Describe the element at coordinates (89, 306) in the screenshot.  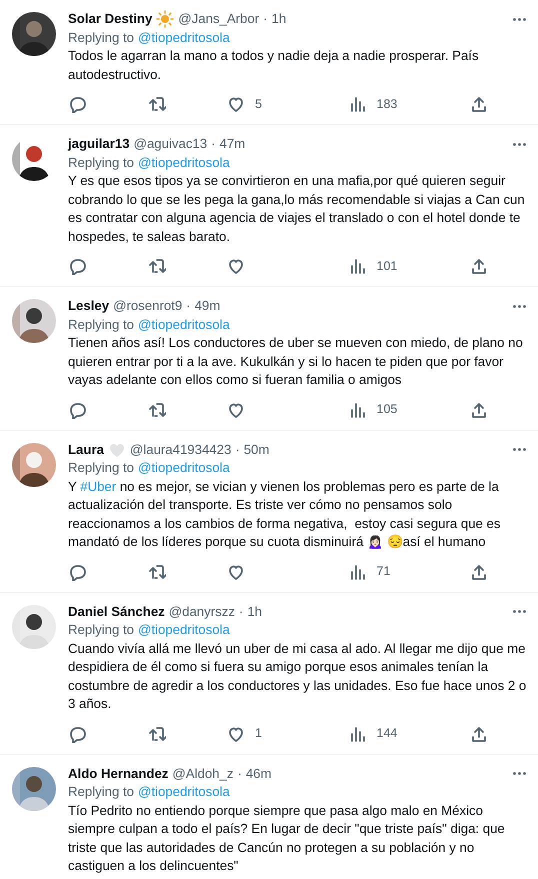
I see `user-name: Lesley` at that location.